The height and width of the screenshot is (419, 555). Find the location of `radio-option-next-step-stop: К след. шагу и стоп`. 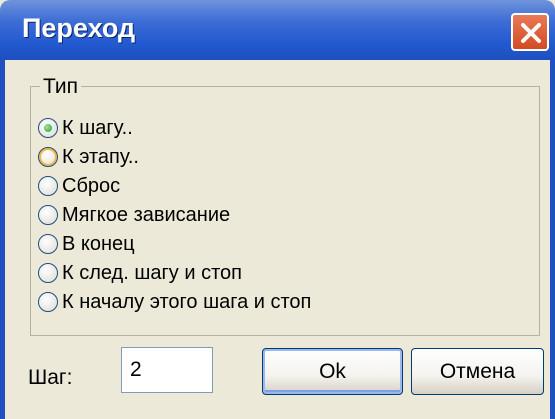

radio-option-next-step-stop: К след. шагу и стоп is located at coordinates (140, 273).